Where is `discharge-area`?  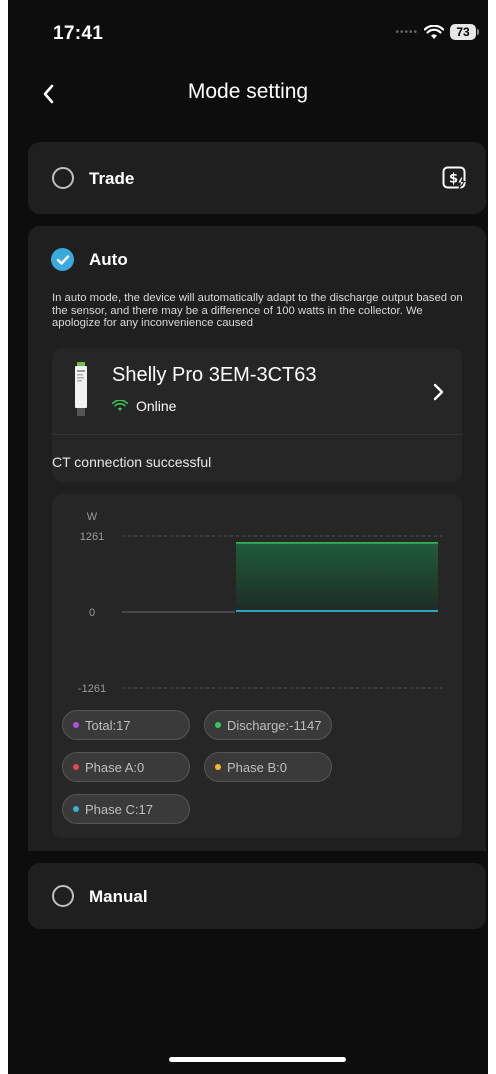 discharge-area is located at coordinates (337, 577).